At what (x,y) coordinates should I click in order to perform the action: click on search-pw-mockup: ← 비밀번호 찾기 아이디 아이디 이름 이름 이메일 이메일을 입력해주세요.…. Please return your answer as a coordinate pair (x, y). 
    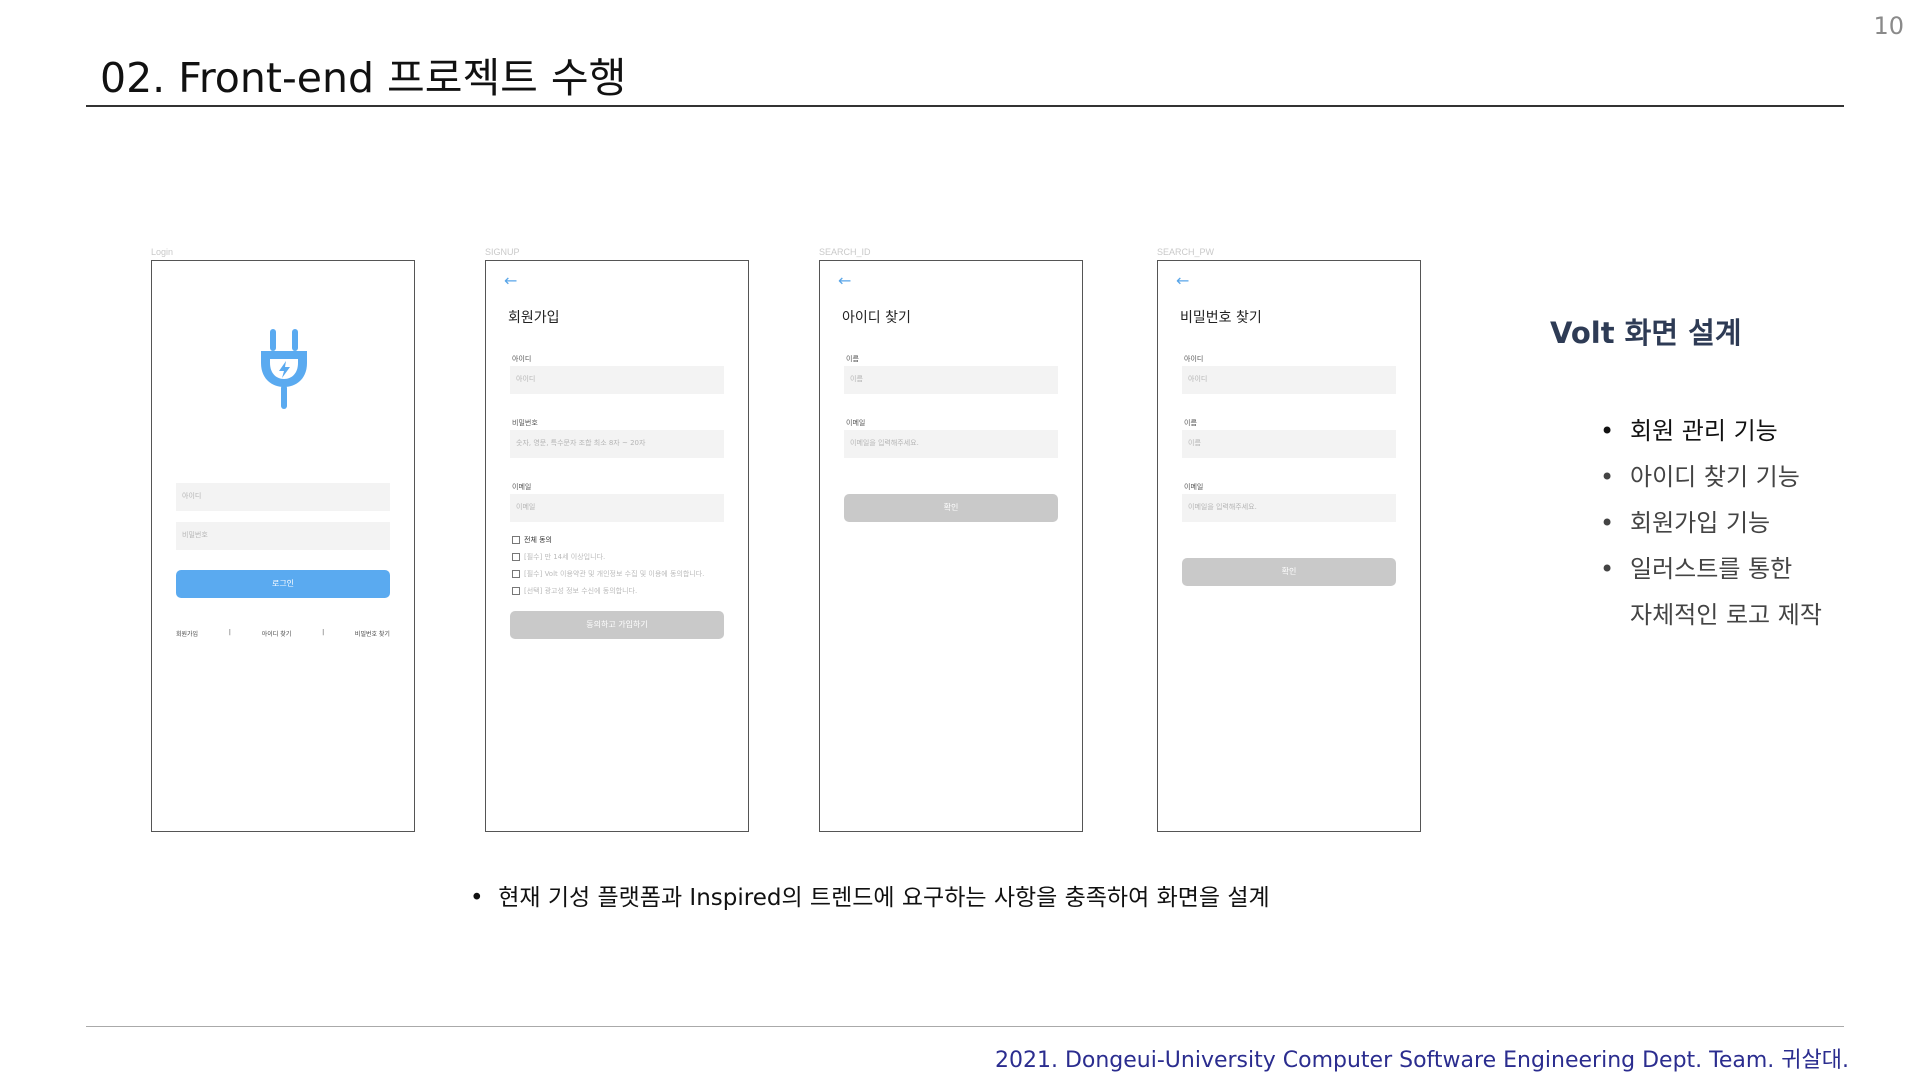
    Looking at the image, I should click on (1289, 546).